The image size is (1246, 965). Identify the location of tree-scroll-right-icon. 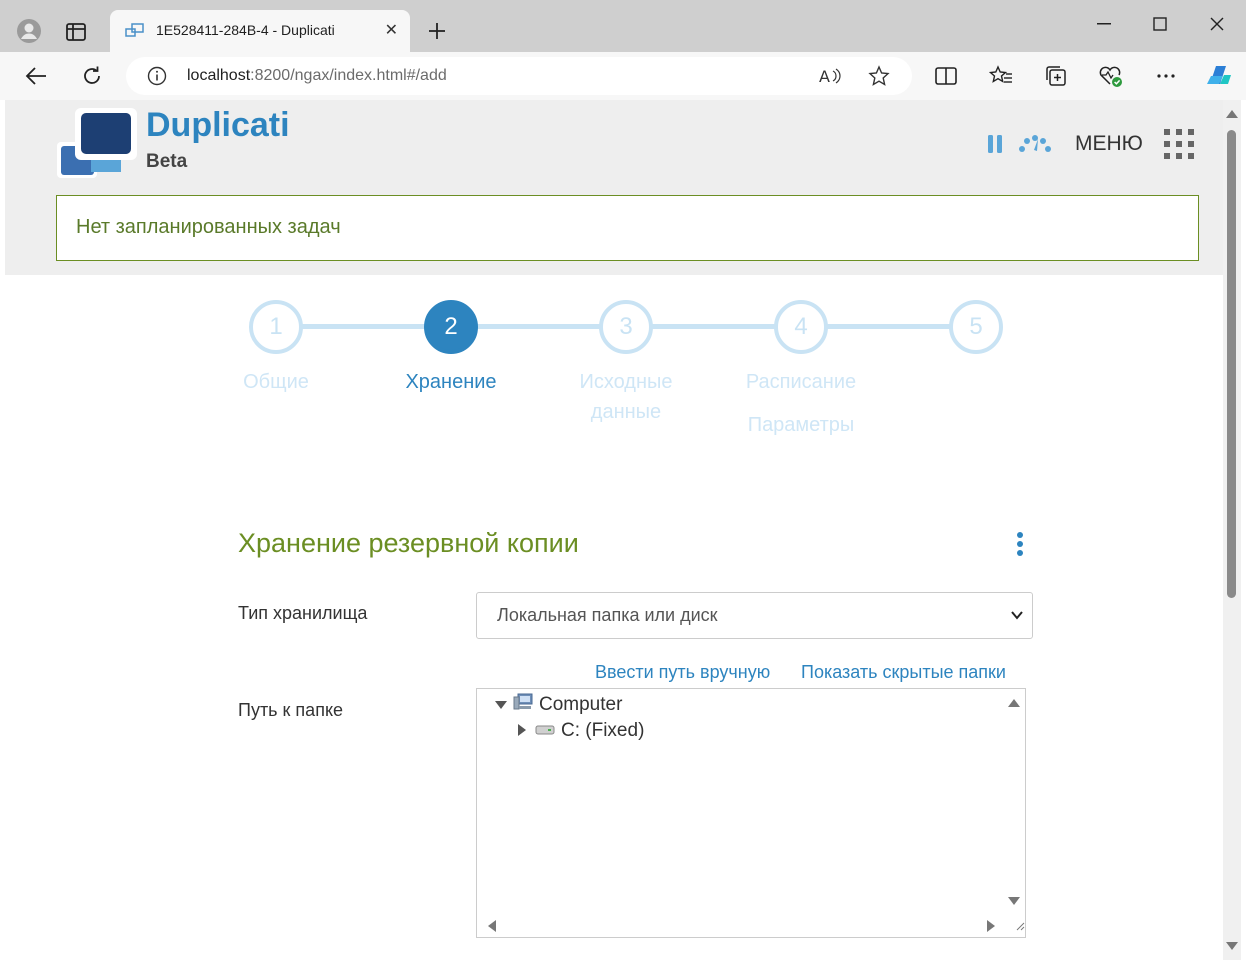
(991, 926).